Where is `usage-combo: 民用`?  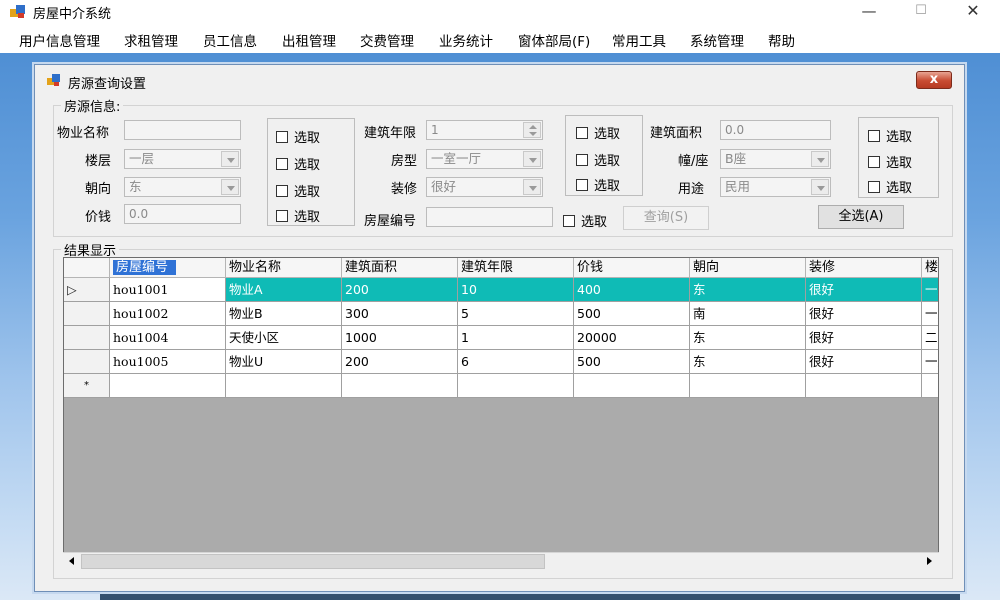
usage-combo: 民用 is located at coordinates (775, 187).